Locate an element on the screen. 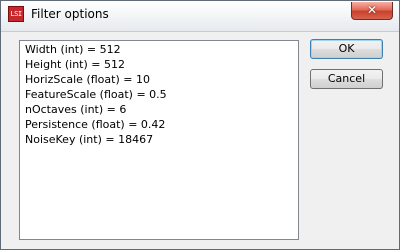 This screenshot has width=400, height=250. list-item-width: Width (int) = 512 is located at coordinates (73, 50).